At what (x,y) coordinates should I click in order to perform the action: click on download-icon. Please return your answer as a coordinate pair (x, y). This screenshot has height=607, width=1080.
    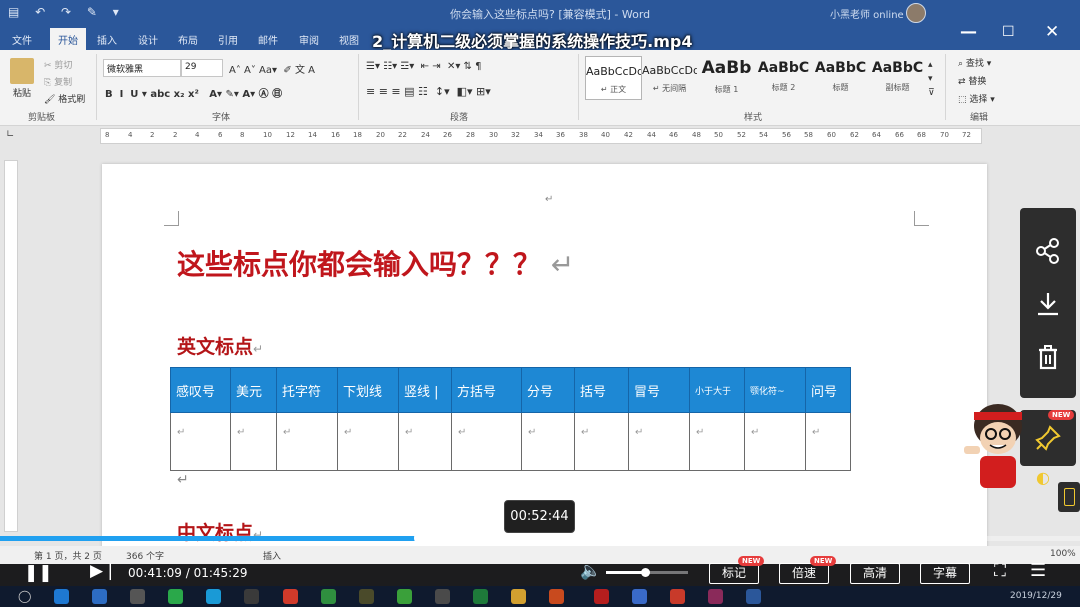
    Looking at the image, I should click on (1048, 304).